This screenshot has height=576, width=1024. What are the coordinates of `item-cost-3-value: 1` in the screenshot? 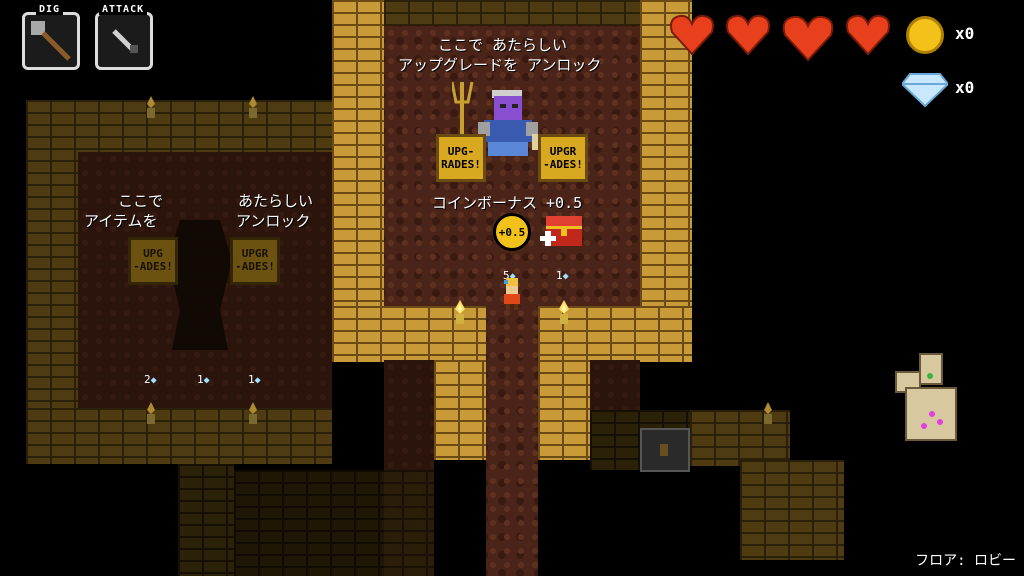 It's located at (251, 379).